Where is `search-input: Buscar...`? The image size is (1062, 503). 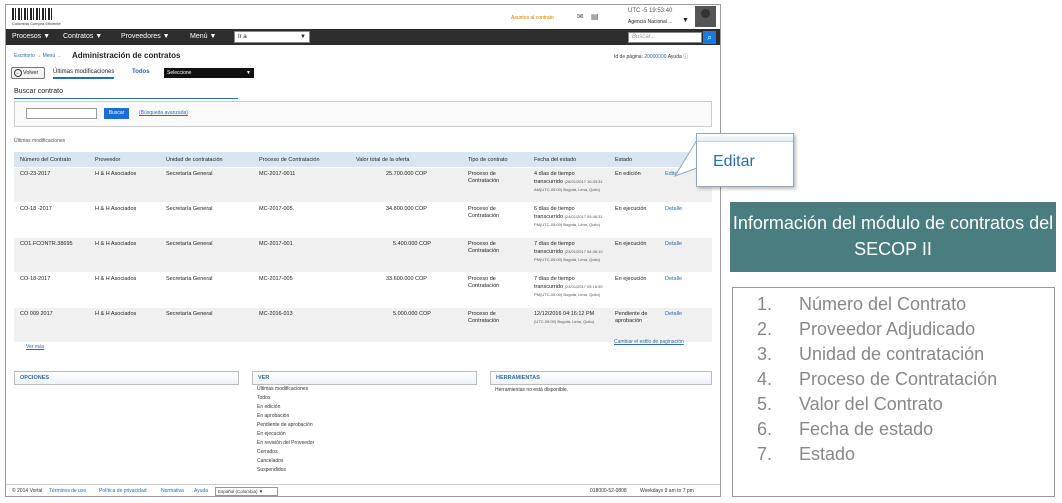
search-input: Buscar... is located at coordinates (665, 37).